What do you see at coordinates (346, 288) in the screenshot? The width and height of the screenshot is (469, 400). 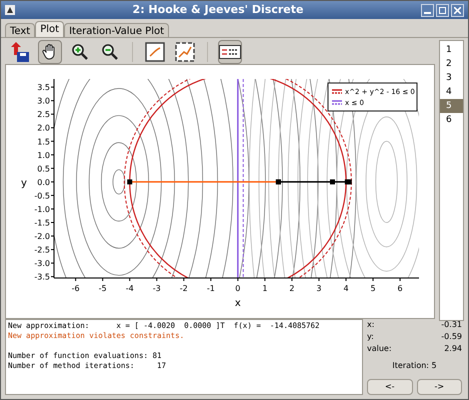 I see `x-tick-label: 4` at bounding box center [346, 288].